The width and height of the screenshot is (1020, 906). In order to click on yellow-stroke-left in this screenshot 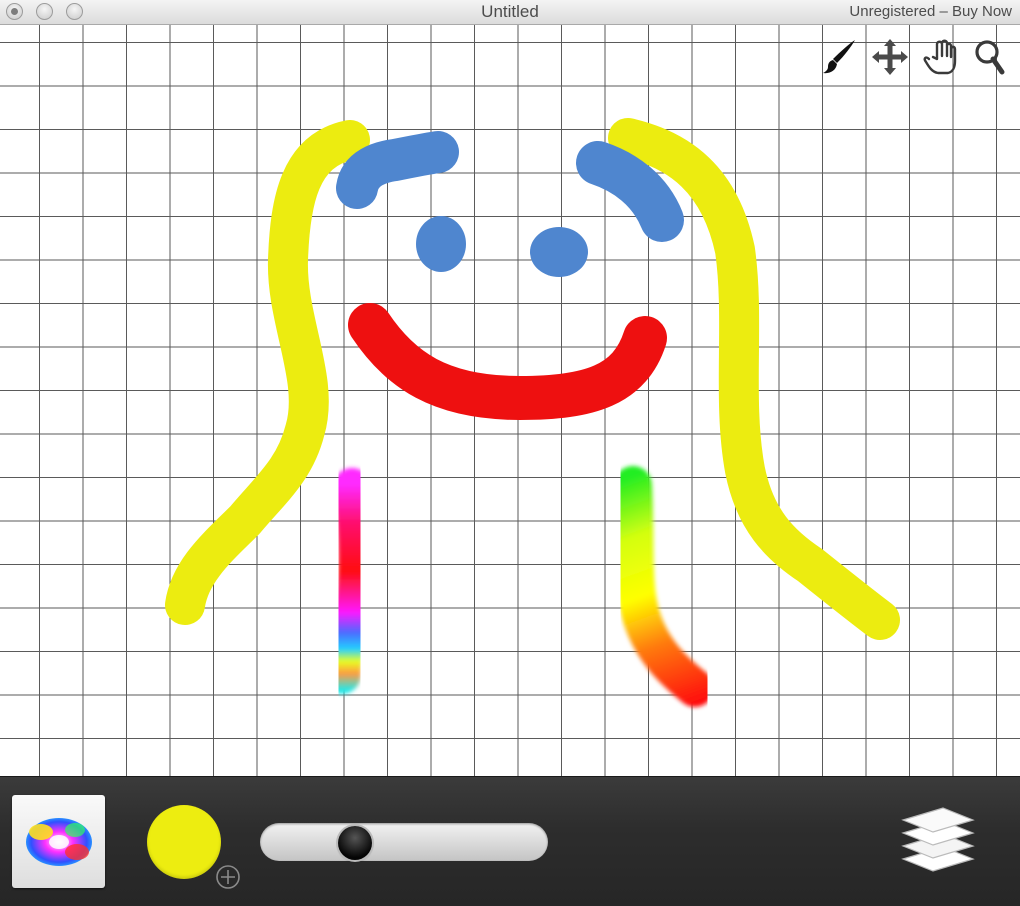, I will do `click(267, 372)`.